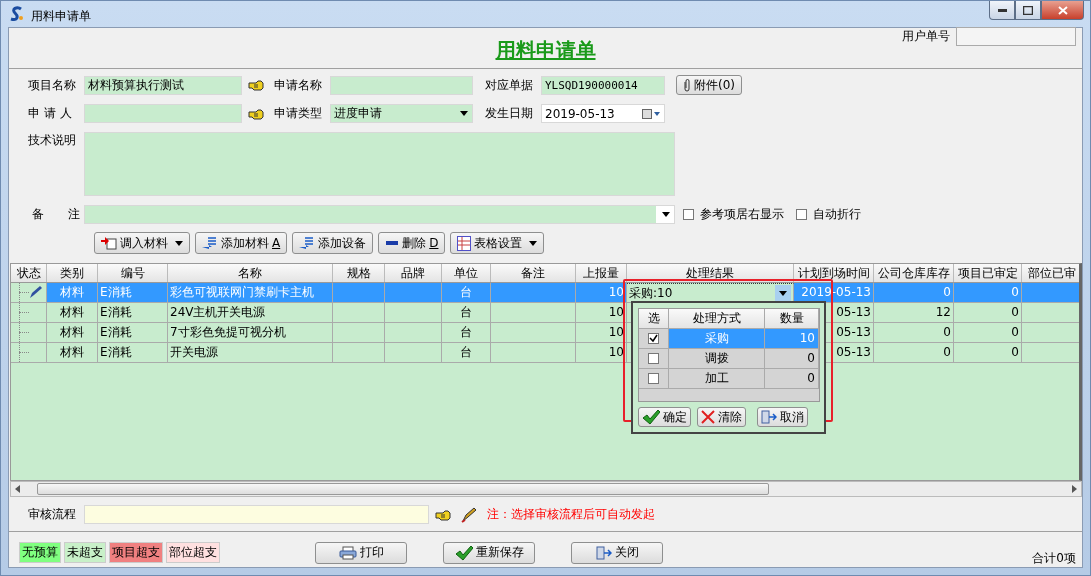 Image resolution: width=1091 pixels, height=576 pixels. What do you see at coordinates (250, 273) in the screenshot?
I see `column-header: 名称` at bounding box center [250, 273].